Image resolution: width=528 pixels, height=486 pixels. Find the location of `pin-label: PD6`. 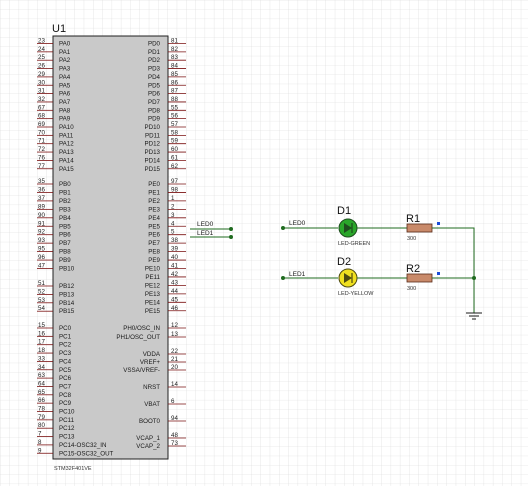

pin-label: PD6 is located at coordinates (154, 94).